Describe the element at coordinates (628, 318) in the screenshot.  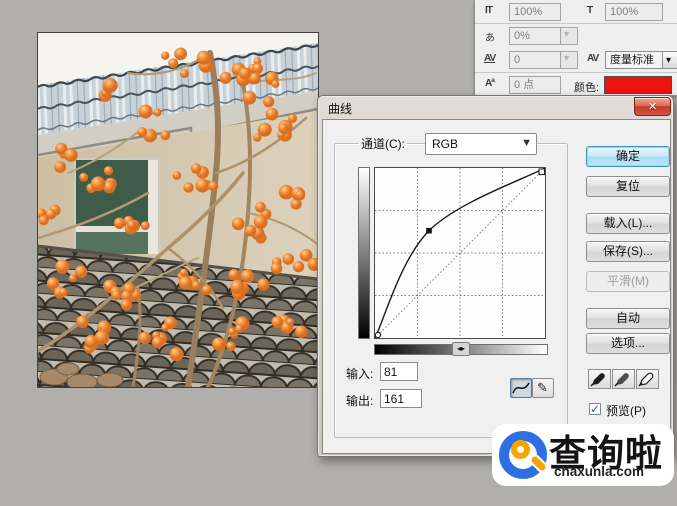
I see `auto-button: 自动` at that location.